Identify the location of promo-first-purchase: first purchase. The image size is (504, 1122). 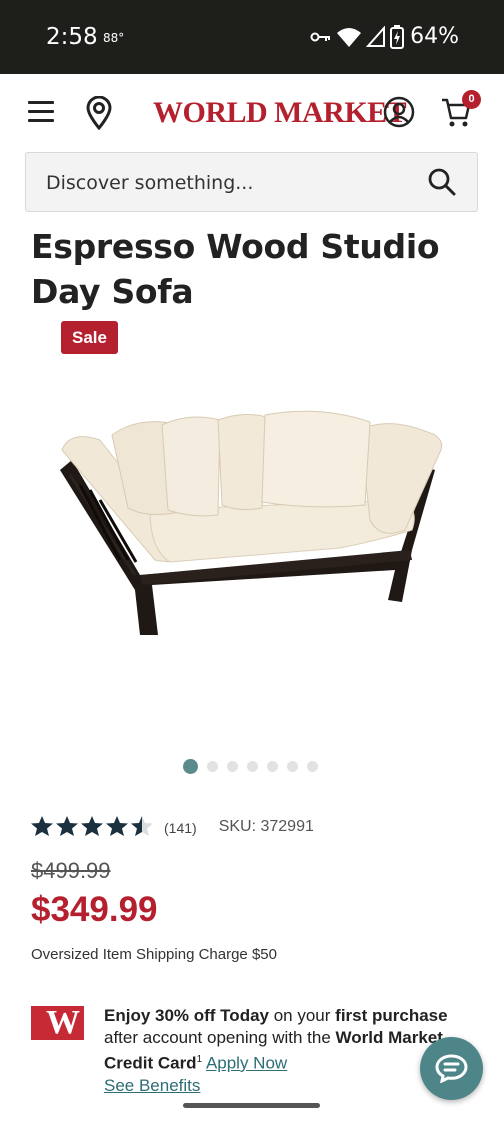
(391, 1015).